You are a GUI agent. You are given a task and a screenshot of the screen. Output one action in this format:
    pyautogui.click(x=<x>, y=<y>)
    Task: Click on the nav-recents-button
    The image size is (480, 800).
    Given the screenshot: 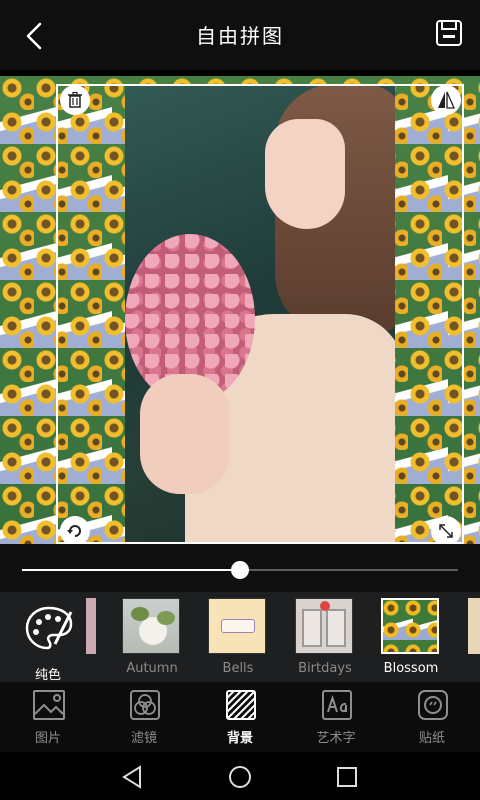 What is the action you would take?
    pyautogui.click(x=347, y=777)
    